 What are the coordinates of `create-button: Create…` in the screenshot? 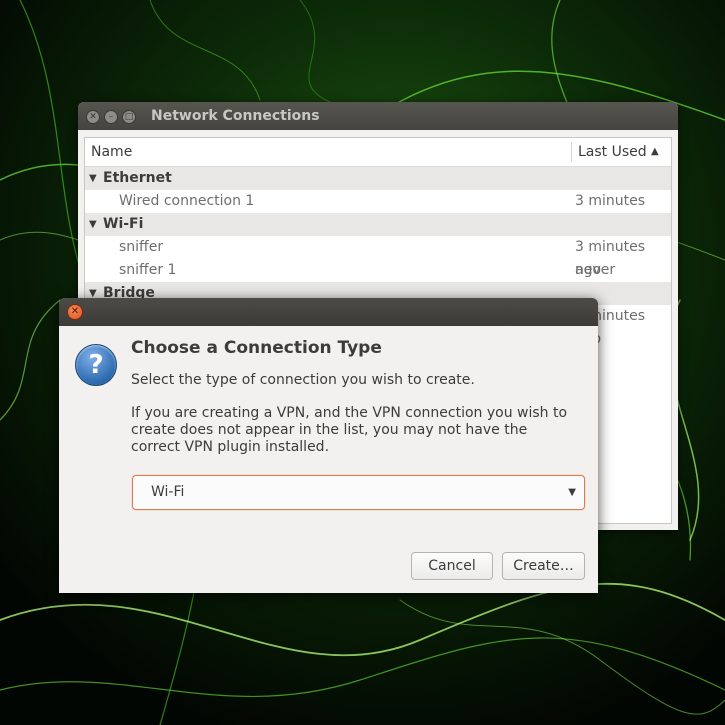 It's located at (543, 566).